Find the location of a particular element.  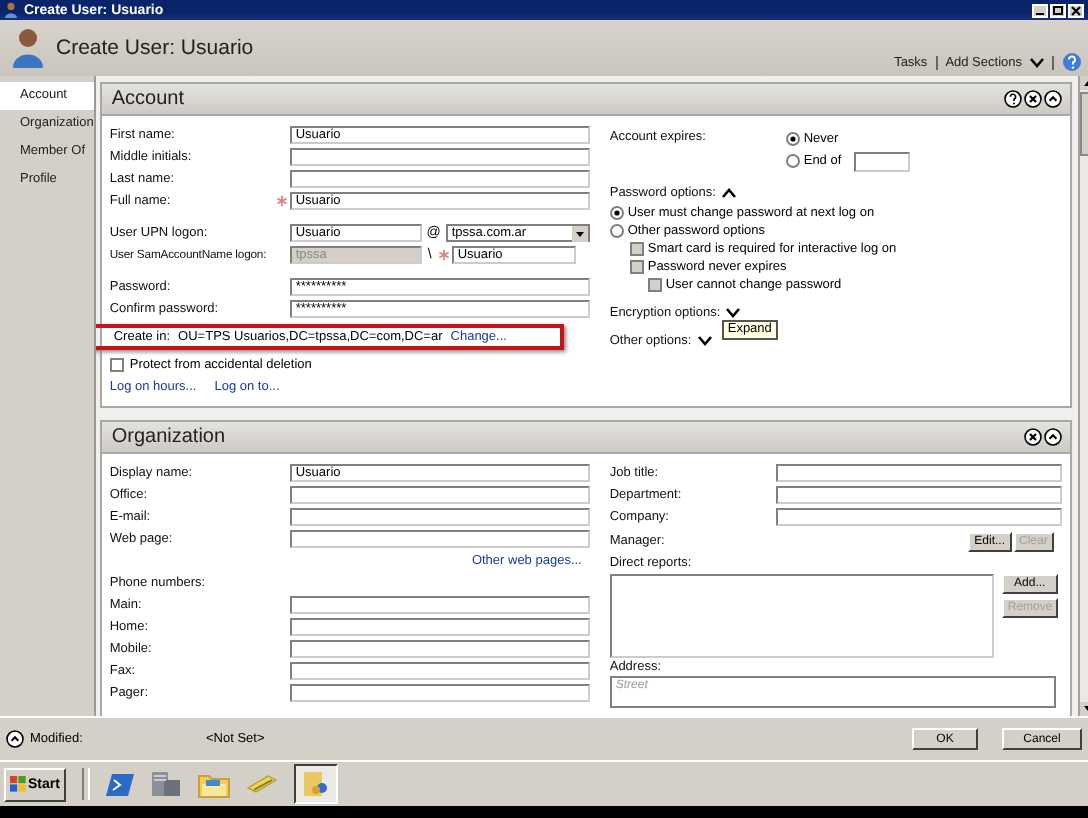

expand-icon is located at coordinates (15, 739).